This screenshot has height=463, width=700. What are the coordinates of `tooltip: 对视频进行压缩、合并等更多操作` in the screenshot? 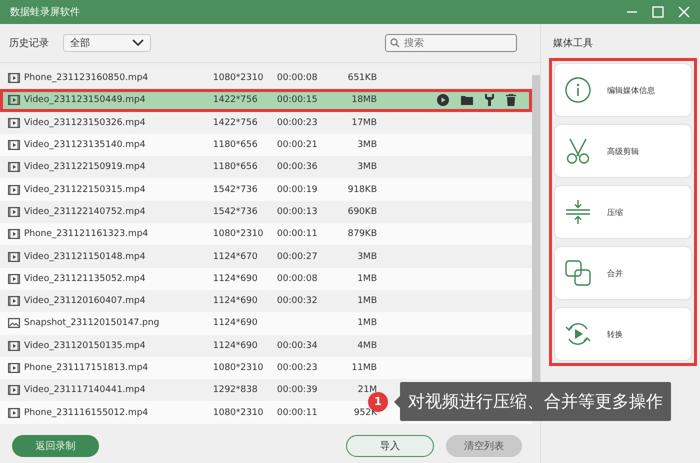 It's located at (535, 401).